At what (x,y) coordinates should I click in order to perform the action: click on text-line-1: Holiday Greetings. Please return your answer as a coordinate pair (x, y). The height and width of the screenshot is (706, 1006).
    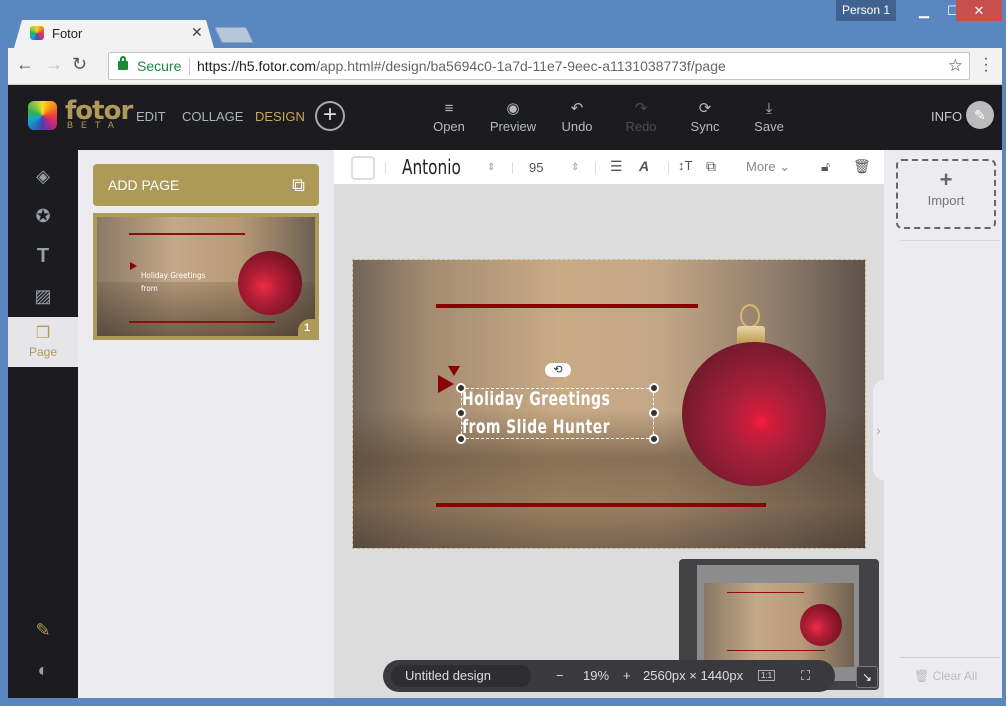
    Looking at the image, I should click on (536, 399).